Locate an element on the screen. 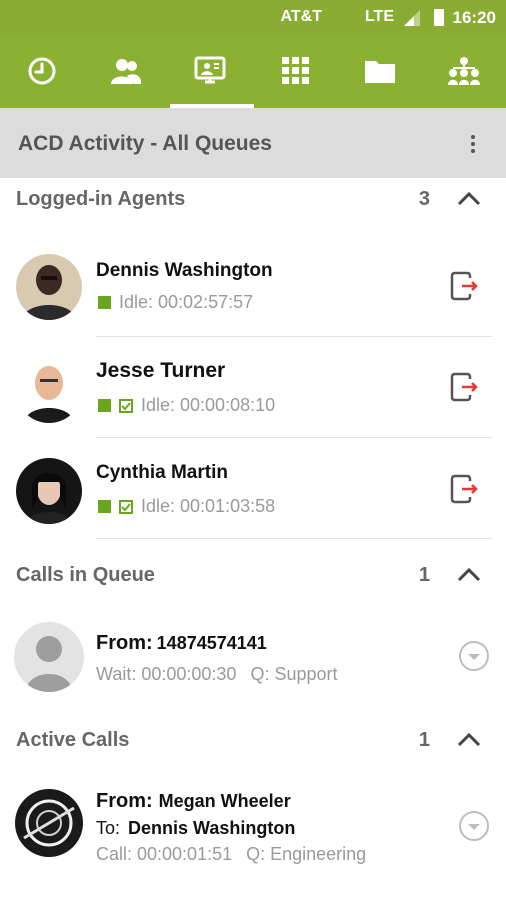  agent-idle-time: Idle: 00:01:03:58 is located at coordinates (208, 506).